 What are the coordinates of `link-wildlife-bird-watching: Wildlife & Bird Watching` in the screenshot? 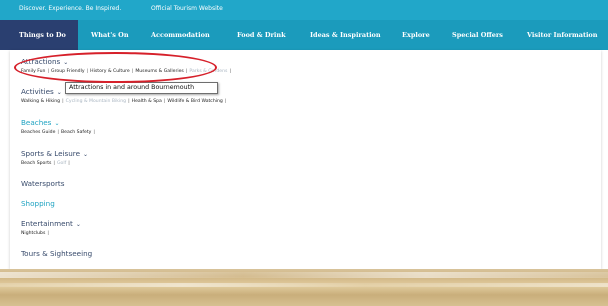 It's located at (194, 101).